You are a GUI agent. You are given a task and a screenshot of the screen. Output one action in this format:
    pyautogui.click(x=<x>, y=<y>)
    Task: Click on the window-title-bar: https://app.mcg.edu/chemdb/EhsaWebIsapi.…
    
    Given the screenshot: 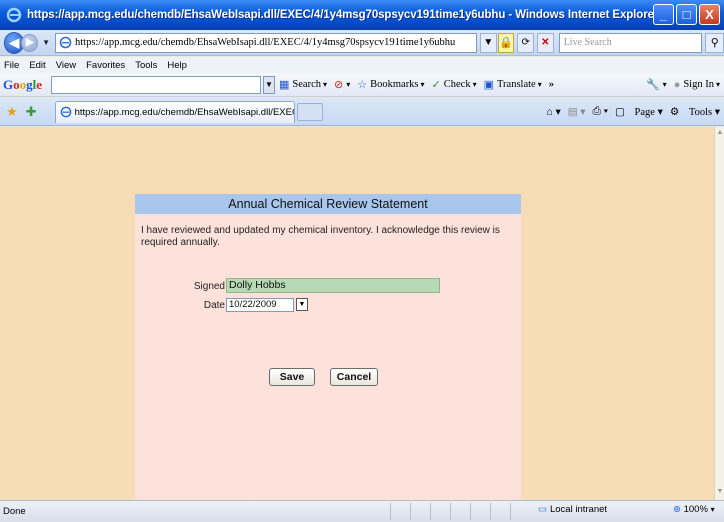 What is the action you would take?
    pyautogui.click(x=362, y=15)
    